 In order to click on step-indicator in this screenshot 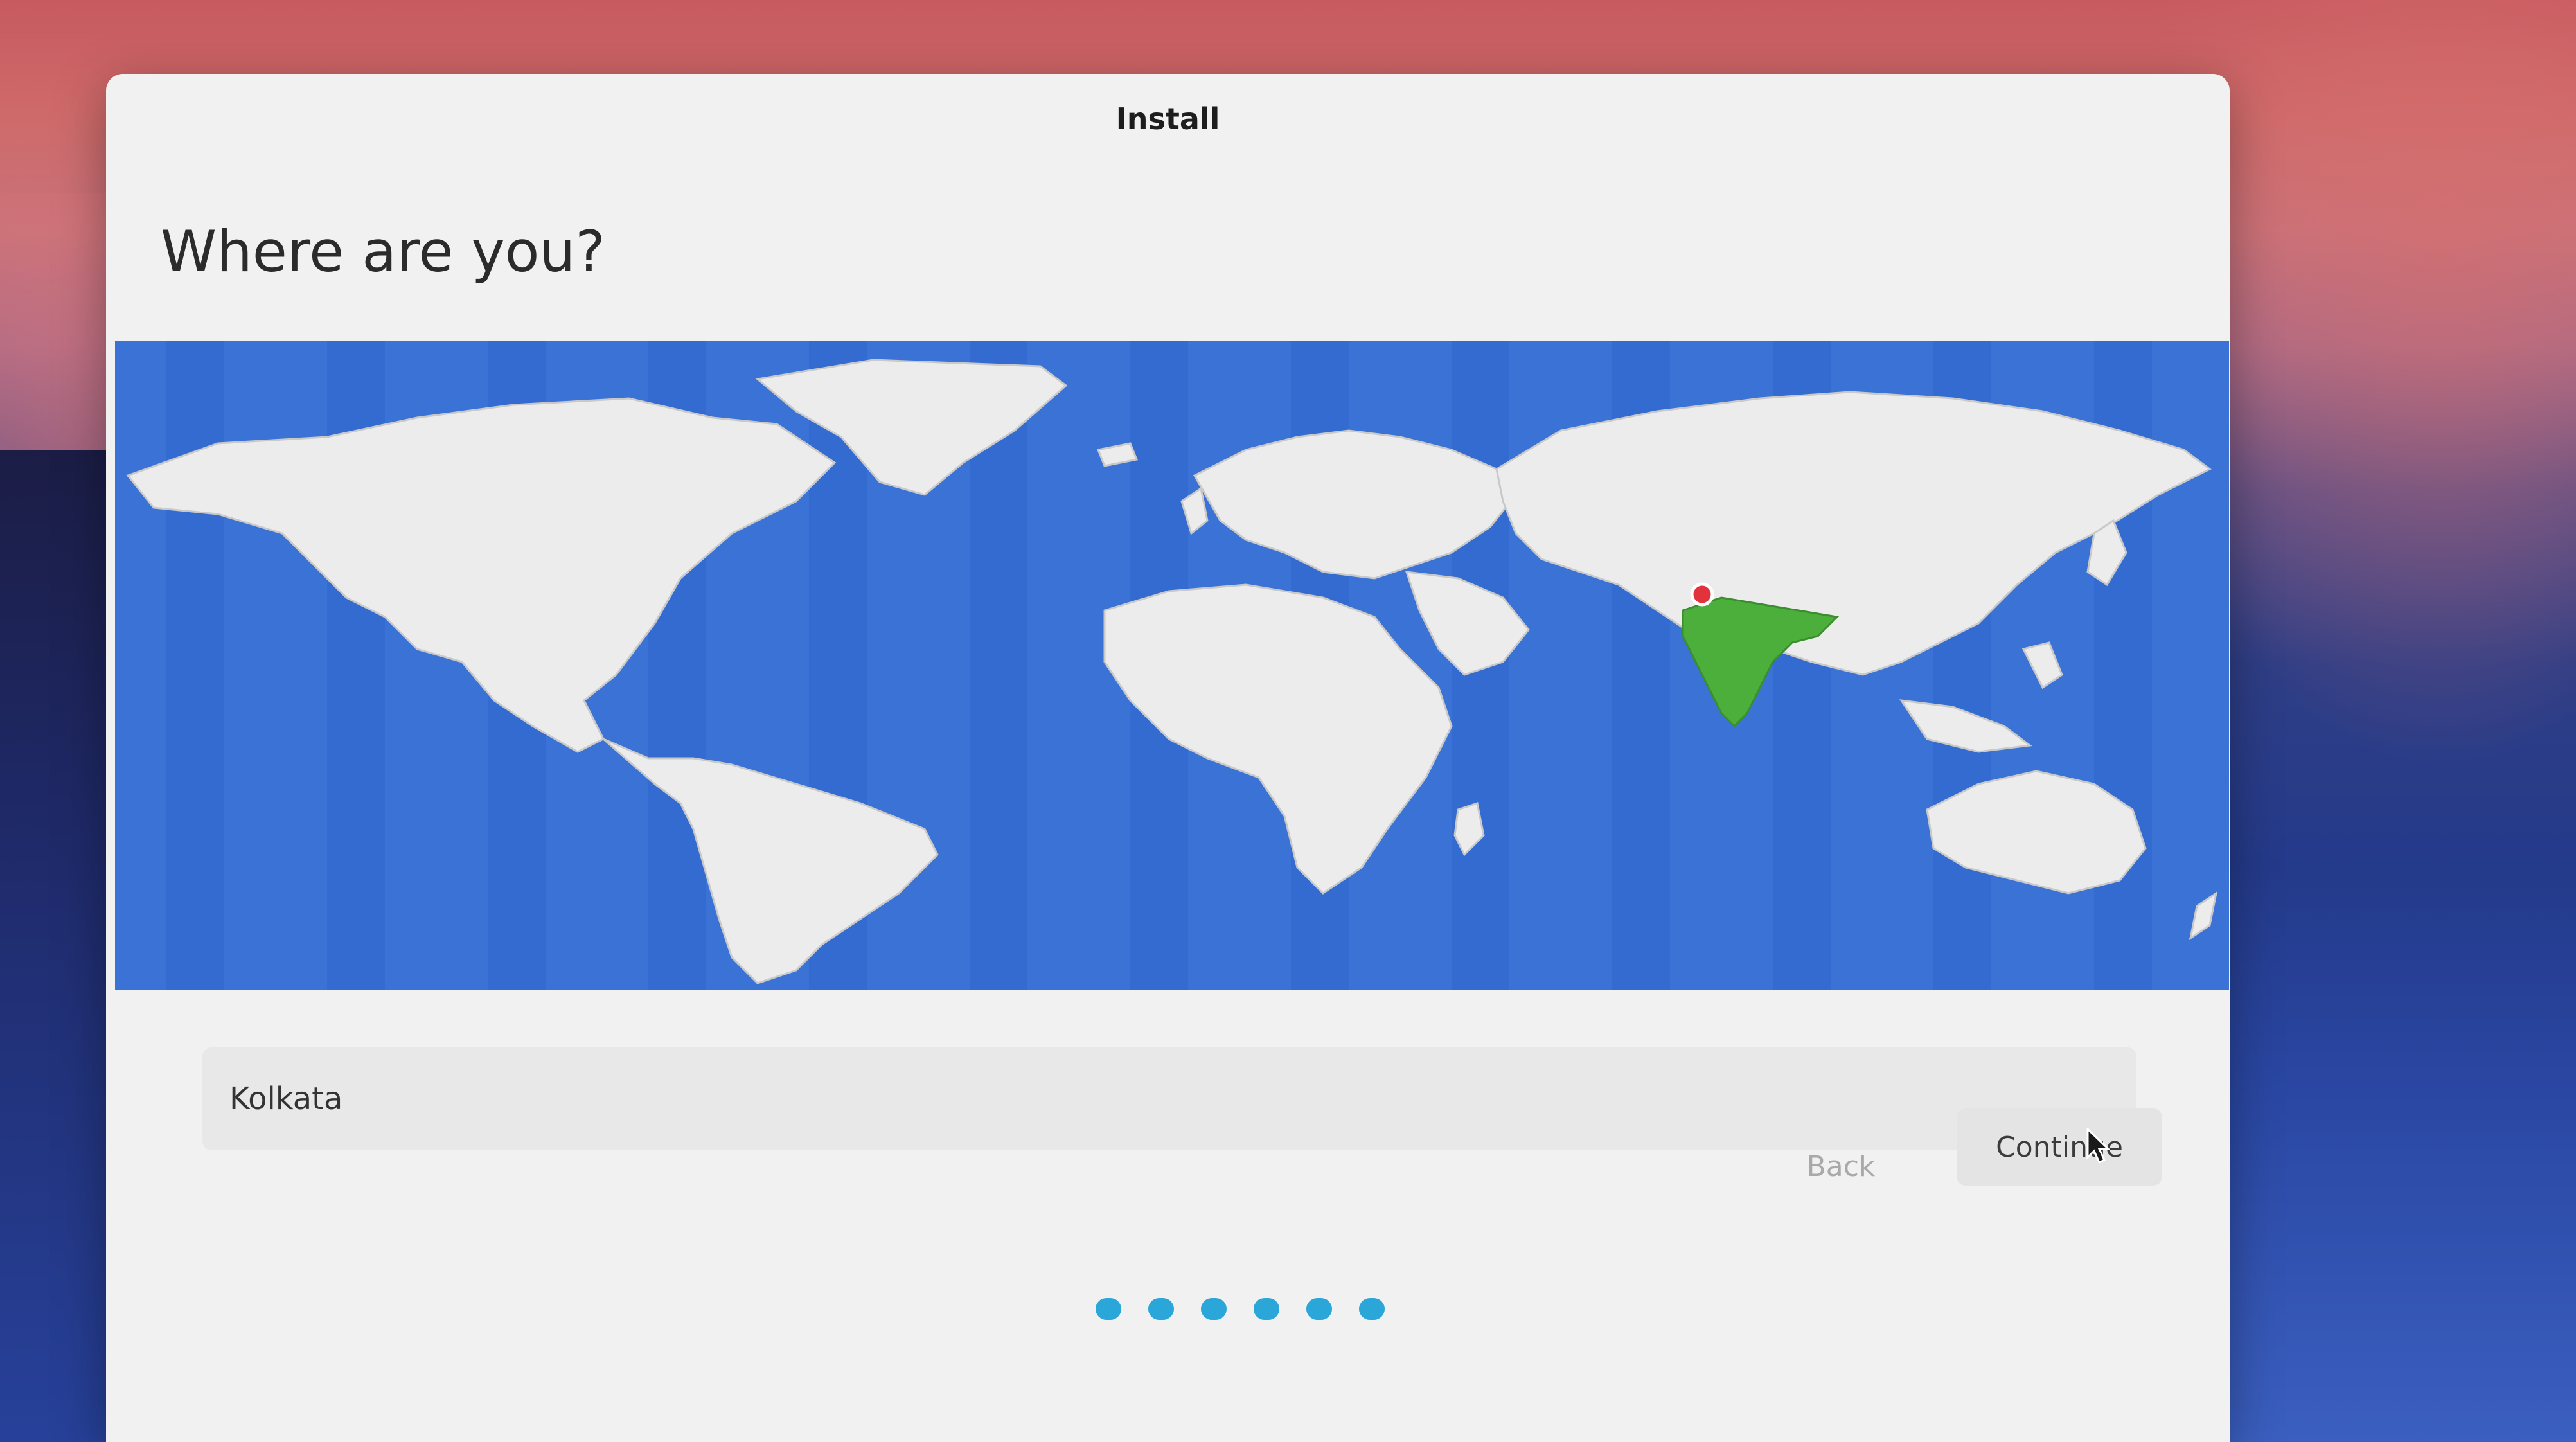, I will do `click(1241, 1309)`.